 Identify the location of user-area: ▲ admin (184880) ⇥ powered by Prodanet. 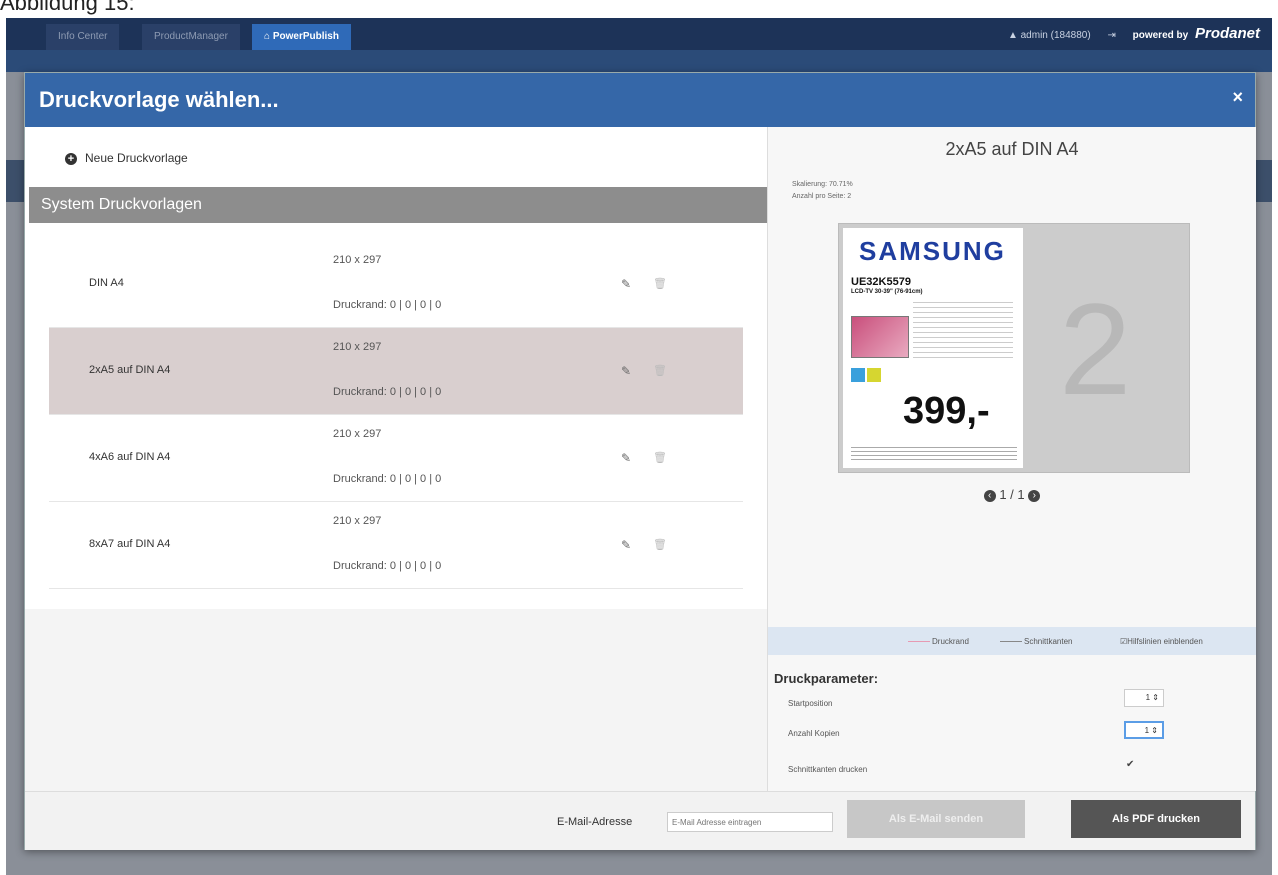
(1134, 34).